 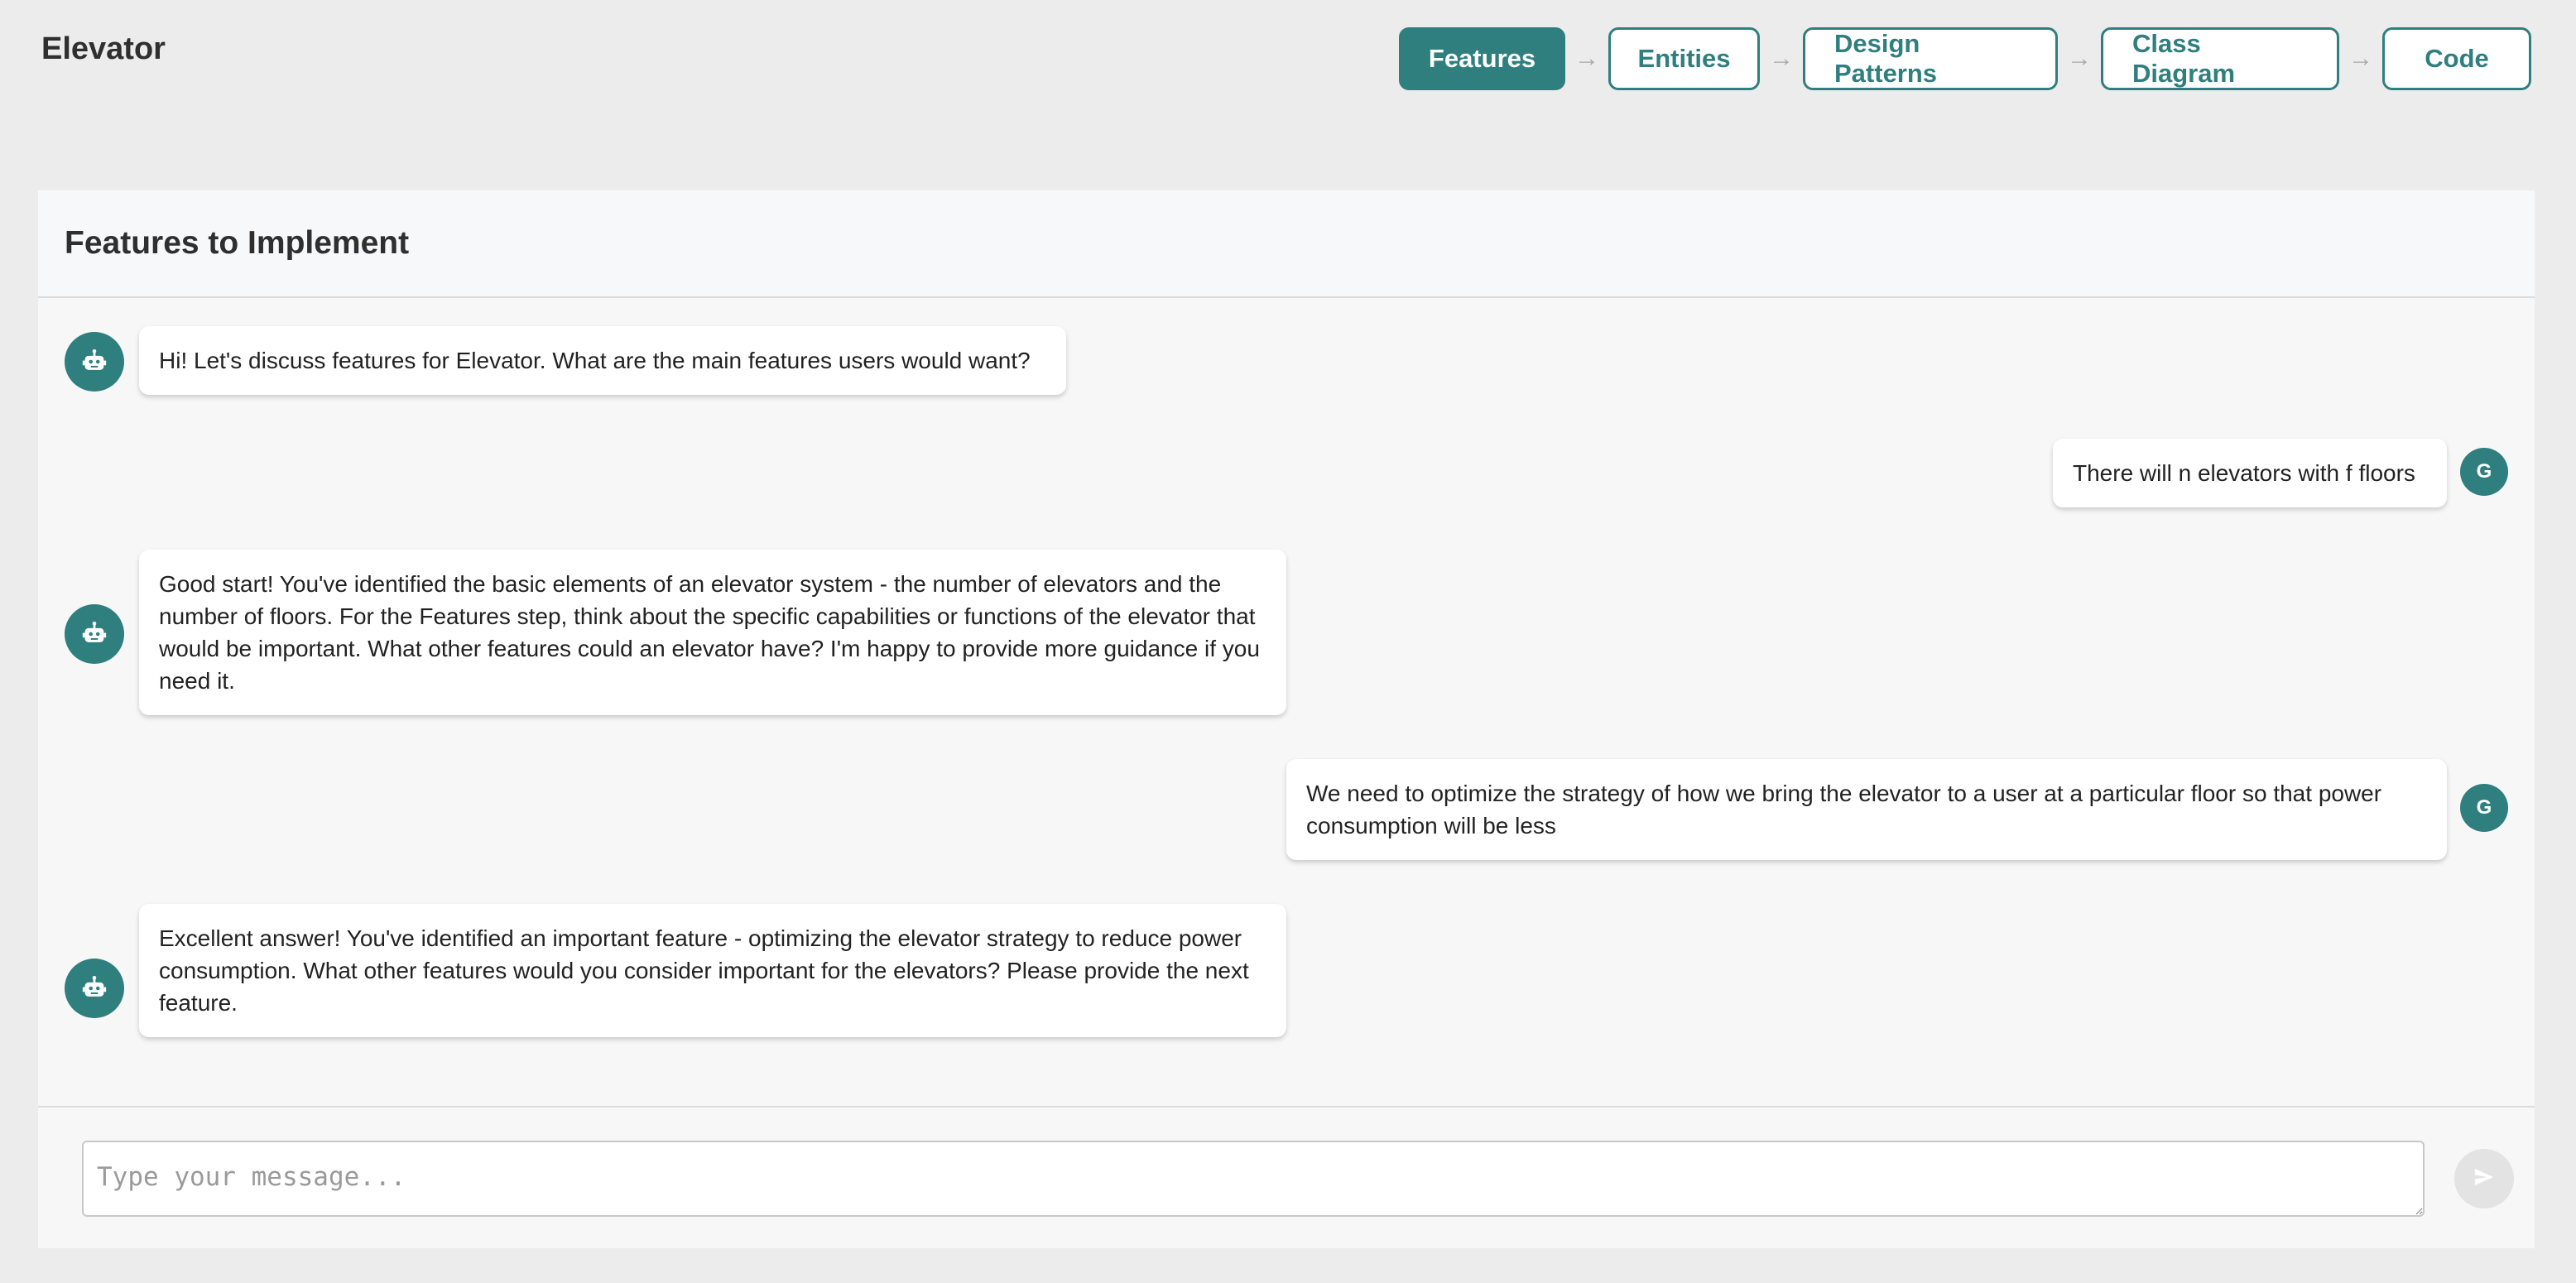 What do you see at coordinates (2220, 58) in the screenshot?
I see `step-class-diagram: Class Diagram` at bounding box center [2220, 58].